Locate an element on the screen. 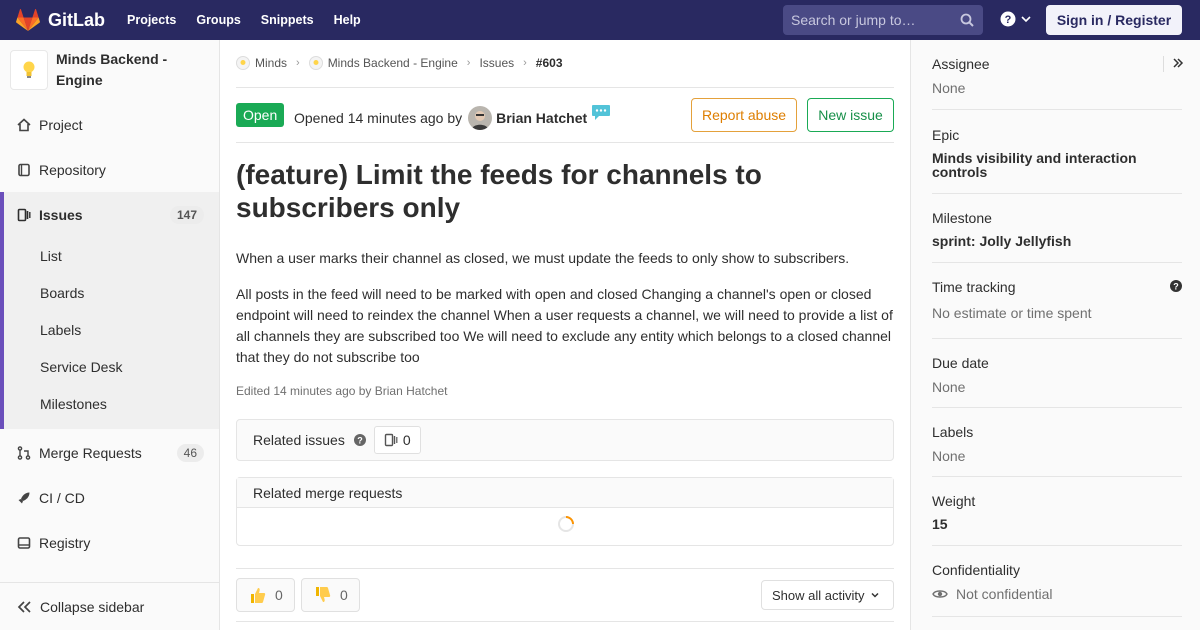 This screenshot has width=1200, height=630. project-name: Minds Backend - Engine is located at coordinates (111, 69).